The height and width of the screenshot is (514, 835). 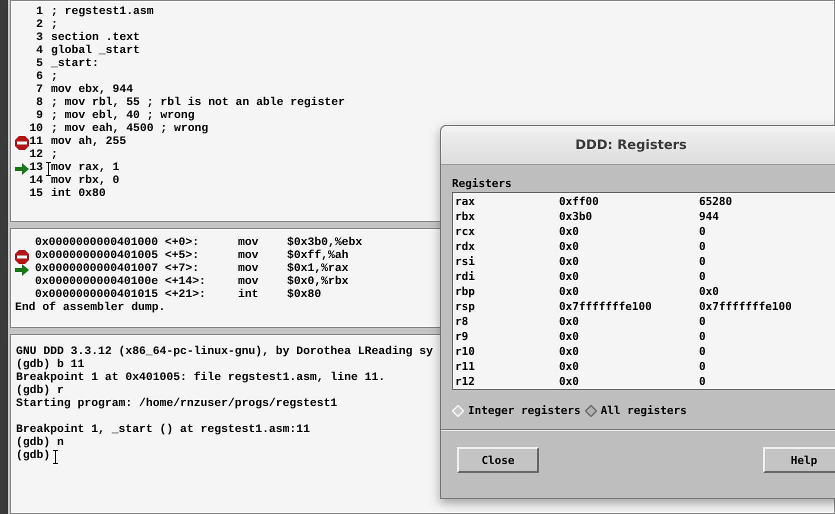 What do you see at coordinates (36, 168) in the screenshot?
I see `line-number: 13` at bounding box center [36, 168].